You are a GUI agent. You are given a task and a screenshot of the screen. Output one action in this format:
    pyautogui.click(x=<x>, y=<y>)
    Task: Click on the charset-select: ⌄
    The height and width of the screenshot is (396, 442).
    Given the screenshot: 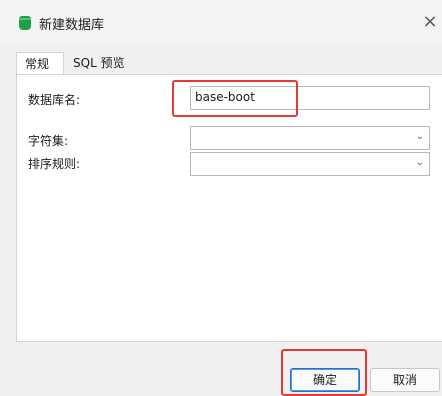 What is the action you would take?
    pyautogui.click(x=310, y=138)
    